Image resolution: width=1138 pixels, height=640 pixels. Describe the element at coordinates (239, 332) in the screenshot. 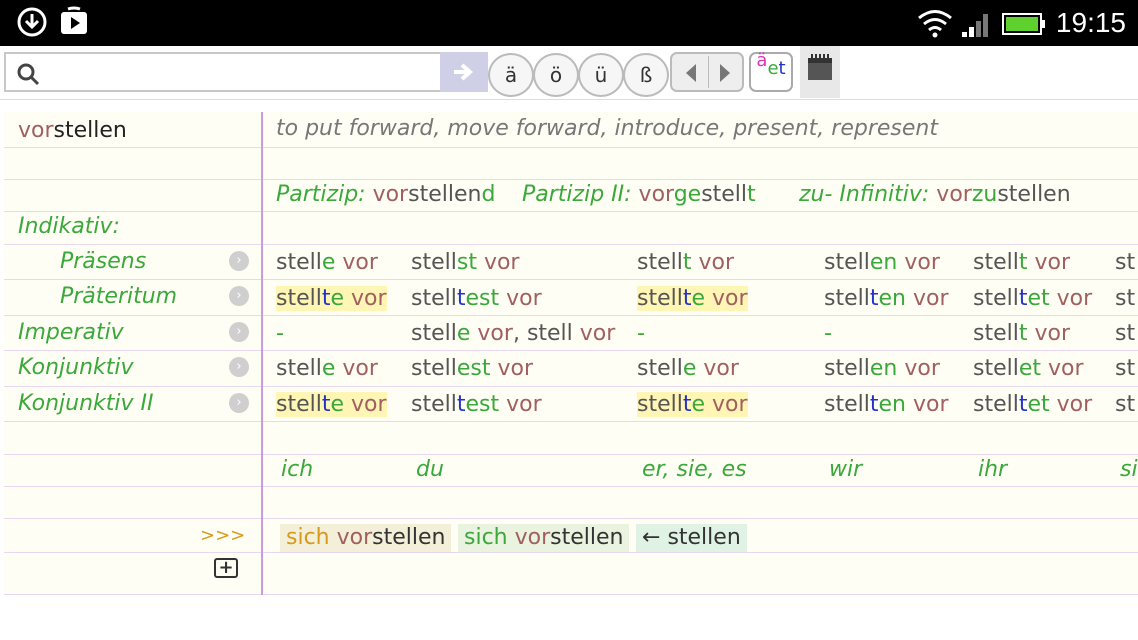

I see `expand-imperativ-icon: ›` at that location.